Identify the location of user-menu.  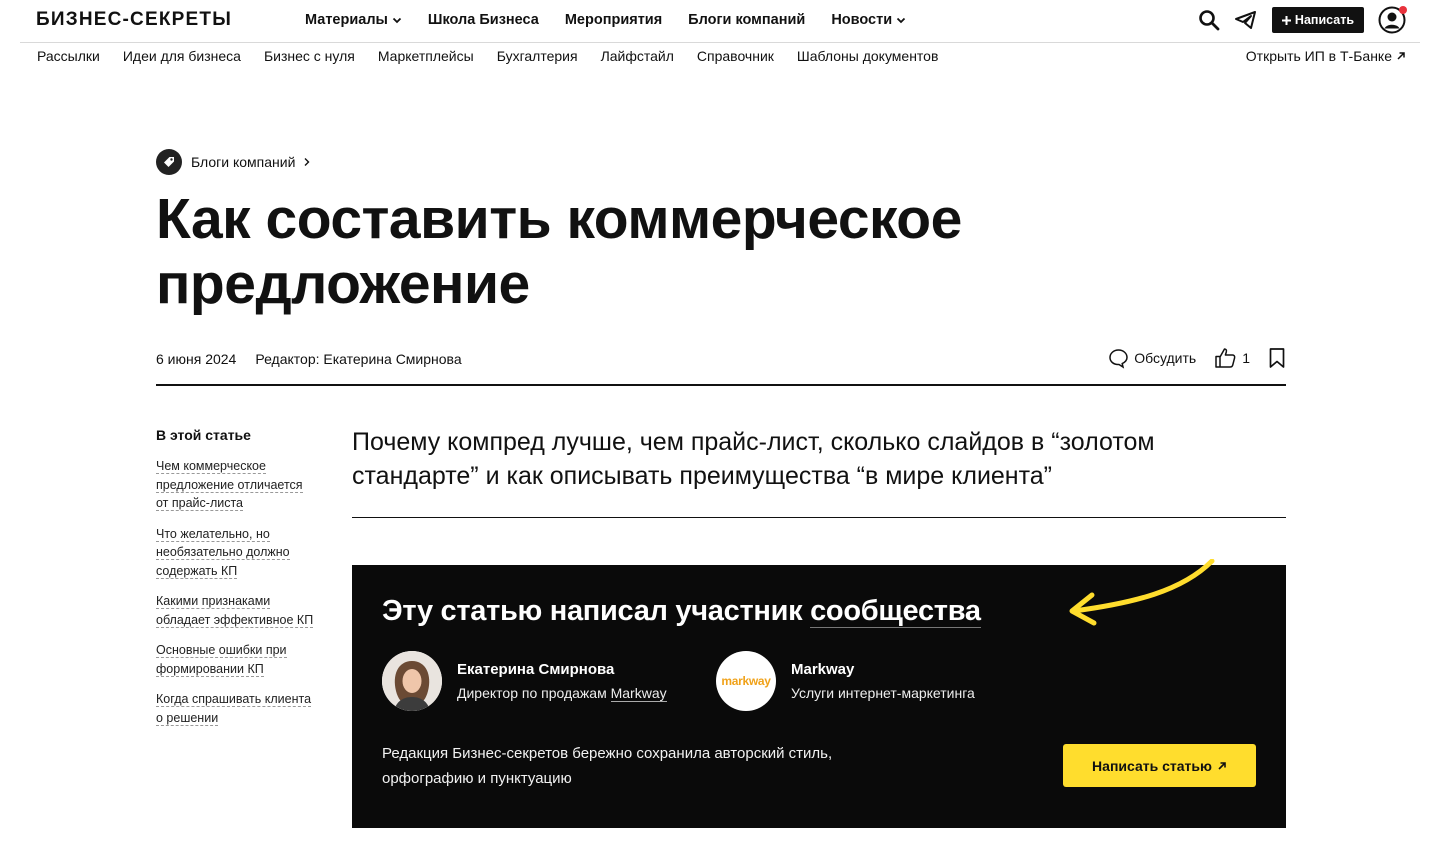
(1392, 20).